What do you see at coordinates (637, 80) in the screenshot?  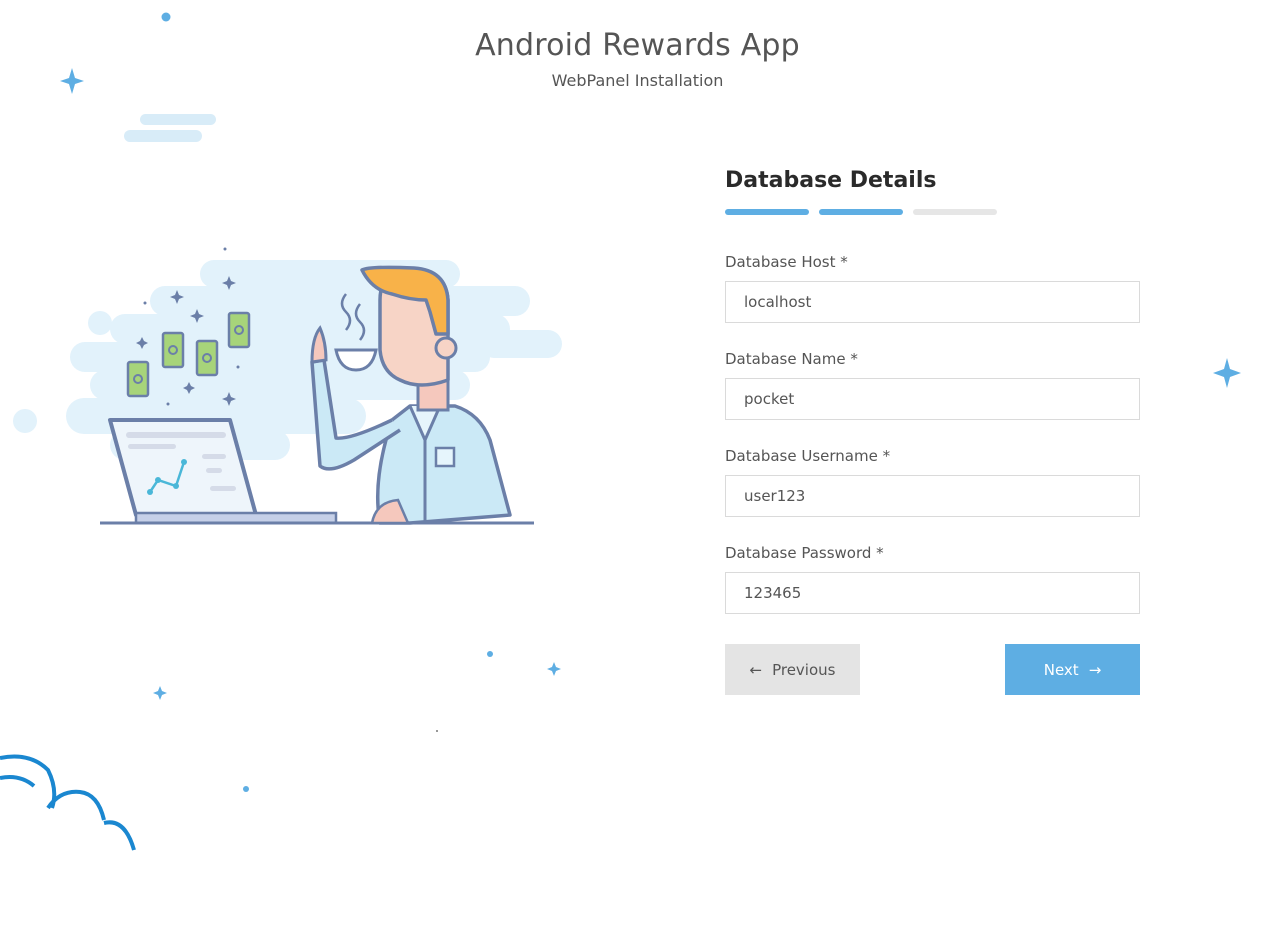 I see `app-subtitle: WebPanel Installation` at bounding box center [637, 80].